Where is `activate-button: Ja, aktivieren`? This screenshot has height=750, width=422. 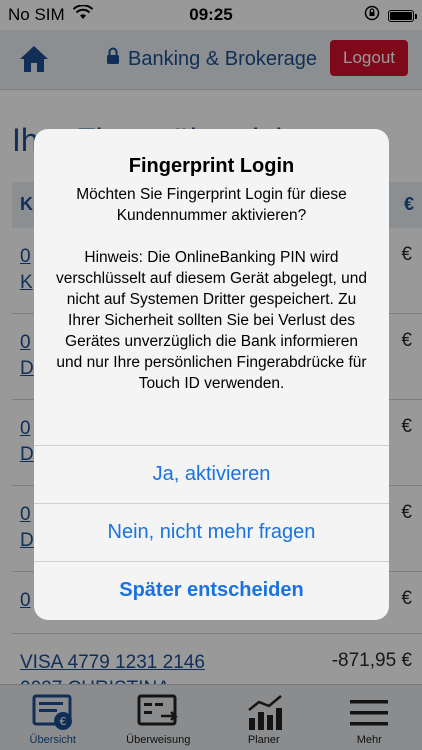 activate-button: Ja, aktivieren is located at coordinates (211, 474).